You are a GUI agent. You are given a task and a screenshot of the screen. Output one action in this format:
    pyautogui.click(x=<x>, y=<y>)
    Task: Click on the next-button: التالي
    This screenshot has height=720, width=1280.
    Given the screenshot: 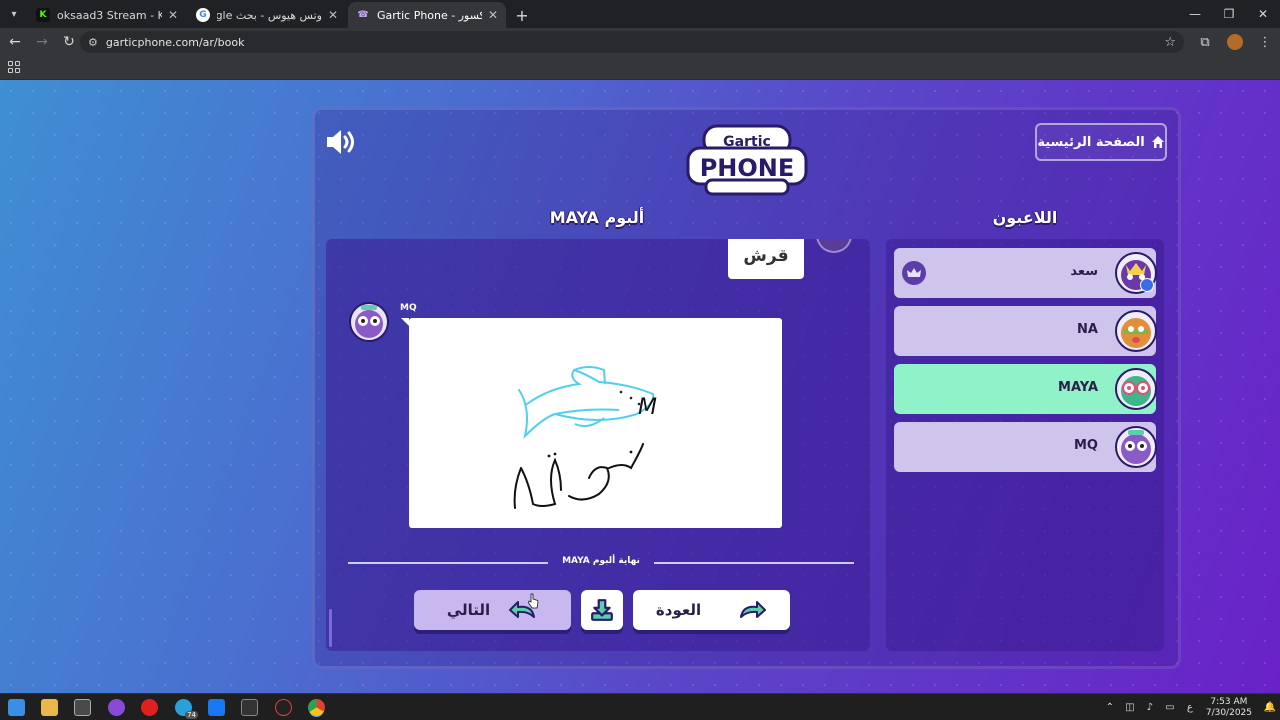 What is the action you would take?
    pyautogui.click(x=492, y=610)
    